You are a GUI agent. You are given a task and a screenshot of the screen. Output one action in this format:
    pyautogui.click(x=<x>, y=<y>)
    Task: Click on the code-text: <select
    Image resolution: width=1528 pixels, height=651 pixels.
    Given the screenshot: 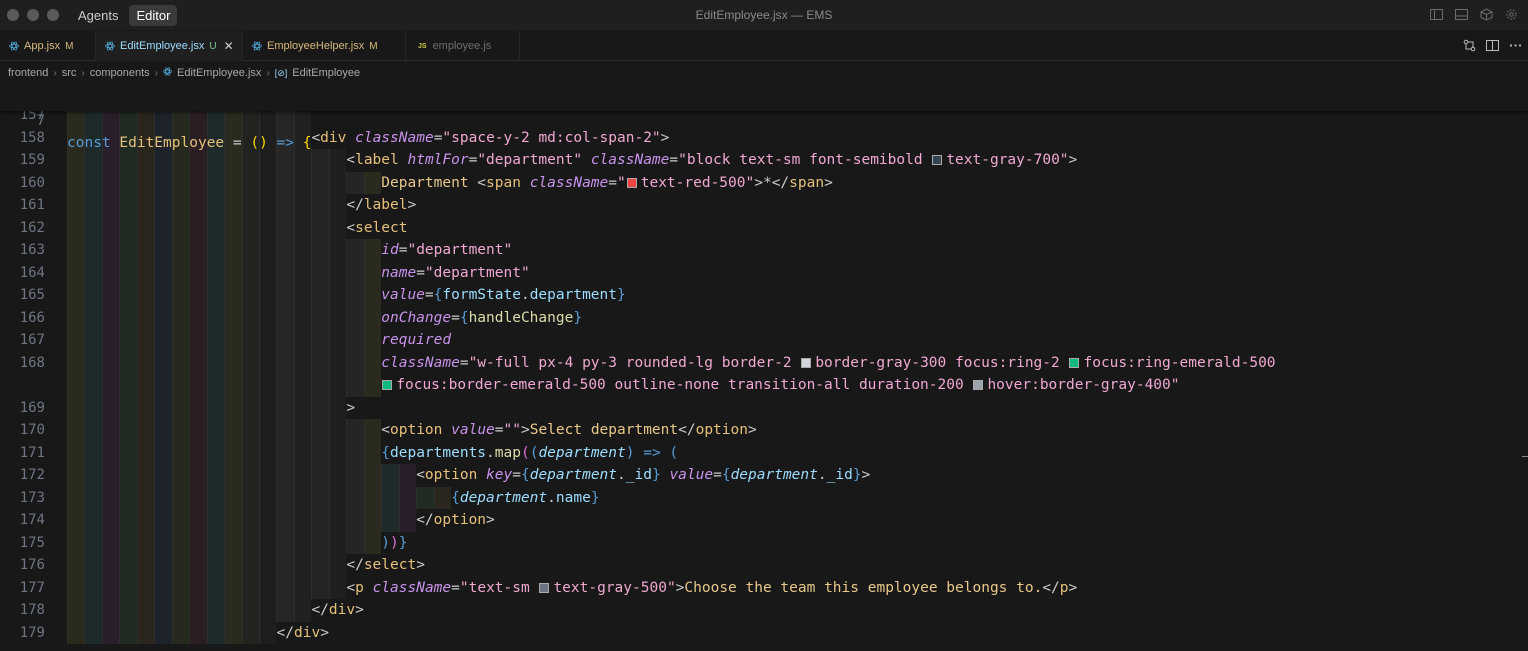 What is the action you would take?
    pyautogui.click(x=377, y=227)
    